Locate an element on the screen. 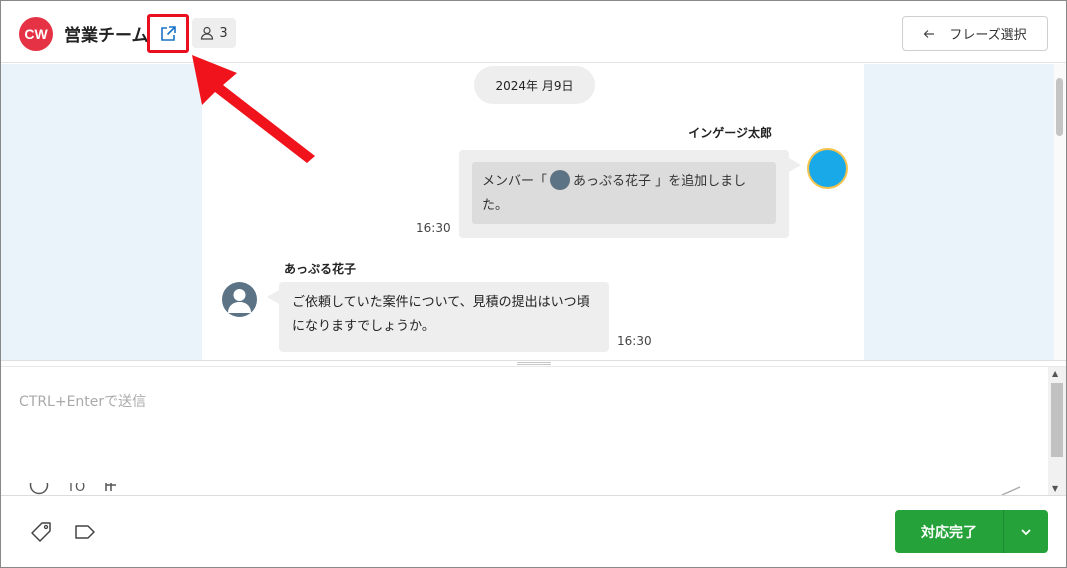 The height and width of the screenshot is (568, 1067). external-link-icon is located at coordinates (168, 33).